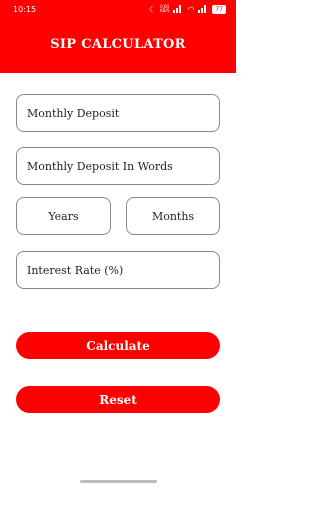  I want to click on monthly-deposit-words-placeholder: Monthly Deposit In Words, so click(100, 166).